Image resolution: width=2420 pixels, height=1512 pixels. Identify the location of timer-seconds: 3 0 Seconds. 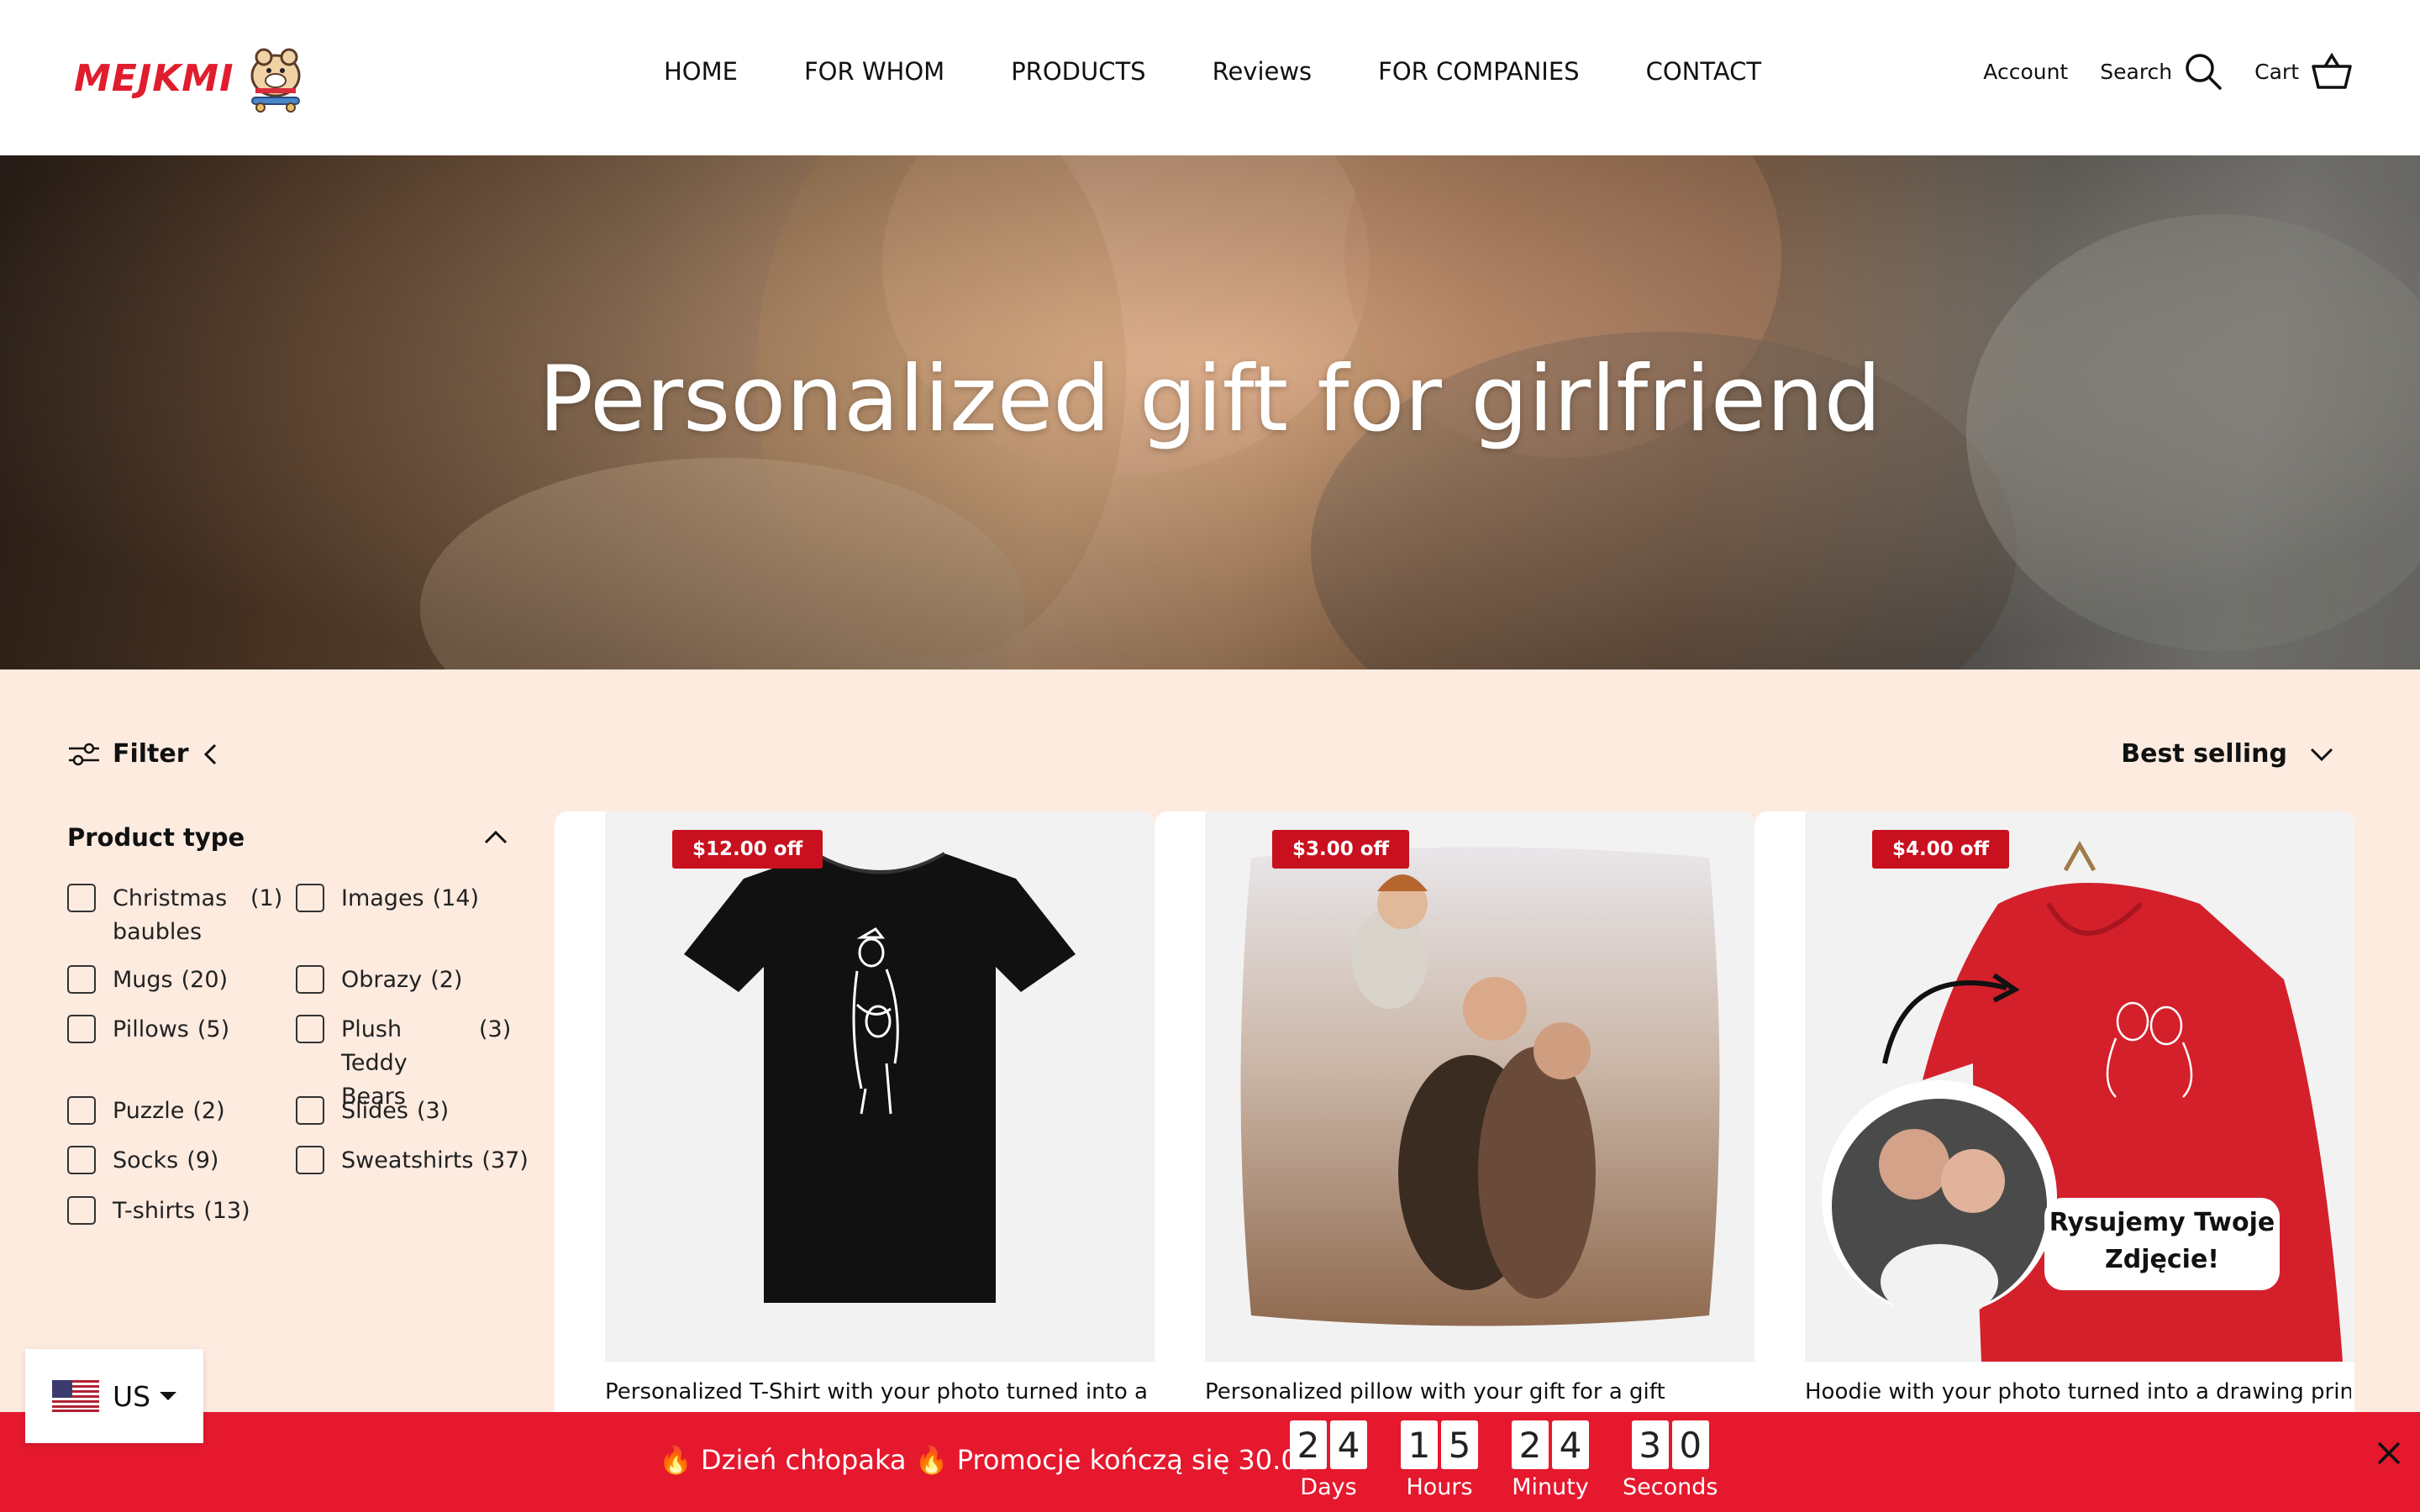
(1670, 1460).